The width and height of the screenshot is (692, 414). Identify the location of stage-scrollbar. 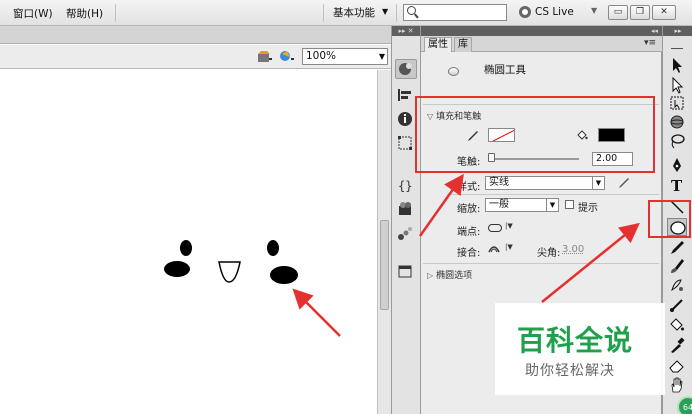
(384, 242).